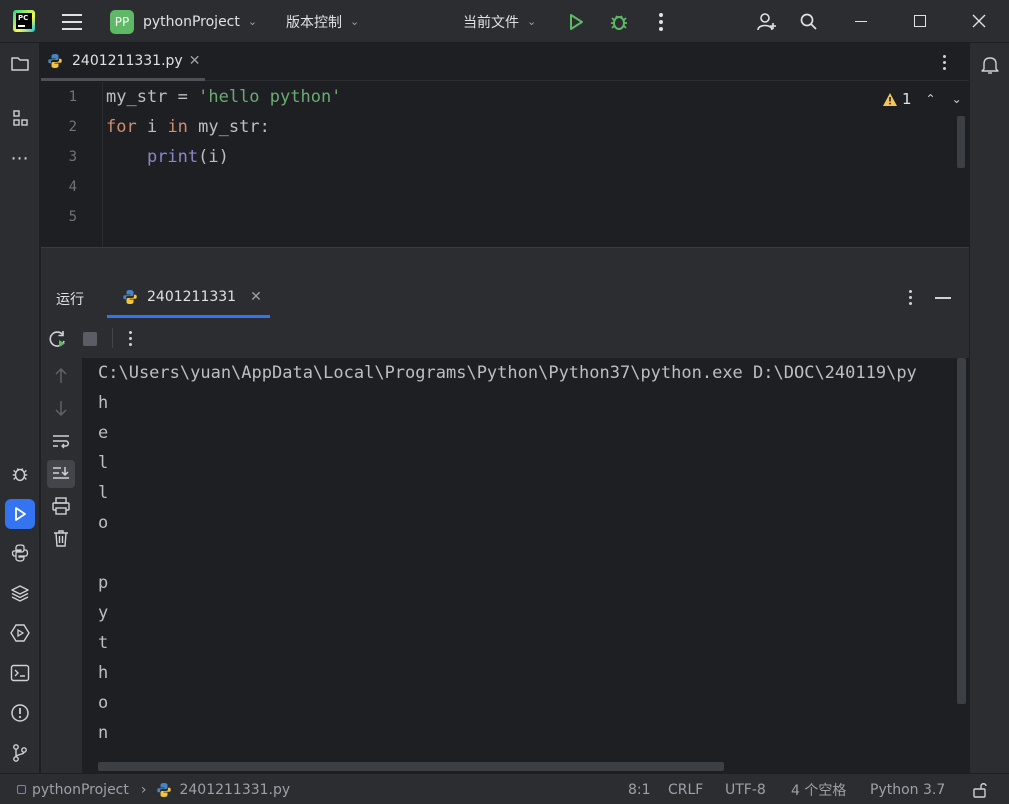 This screenshot has width=1009, height=804. I want to click on warning-icon, so click(890, 99).